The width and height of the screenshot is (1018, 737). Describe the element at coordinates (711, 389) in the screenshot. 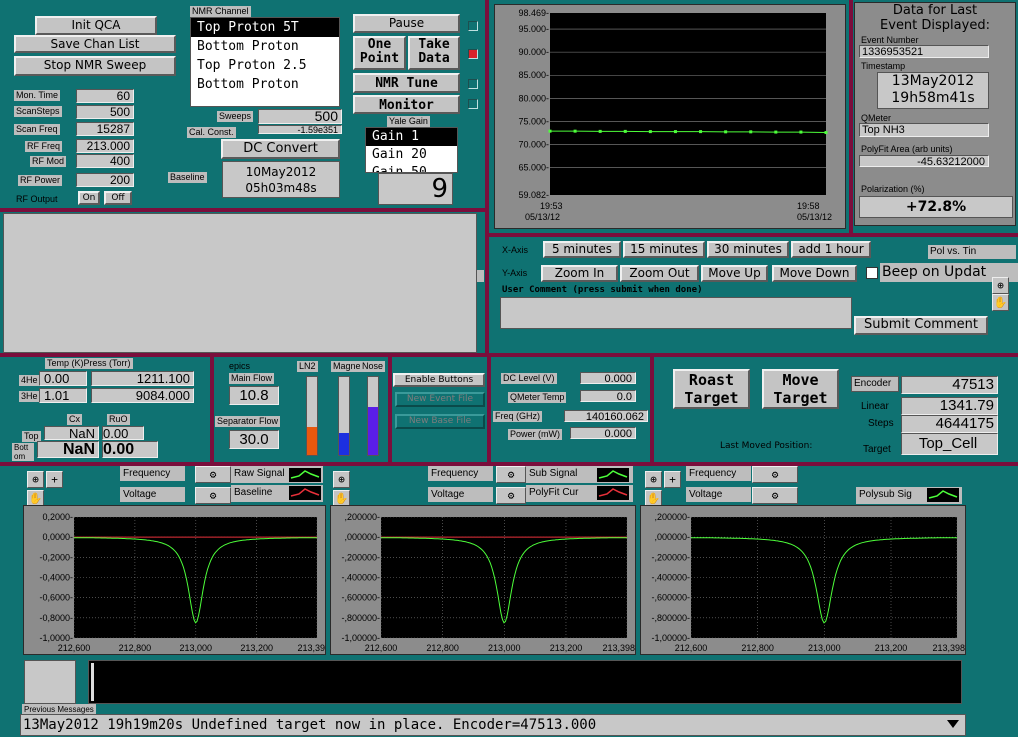

I see `roast-target-button: Roast Target` at that location.